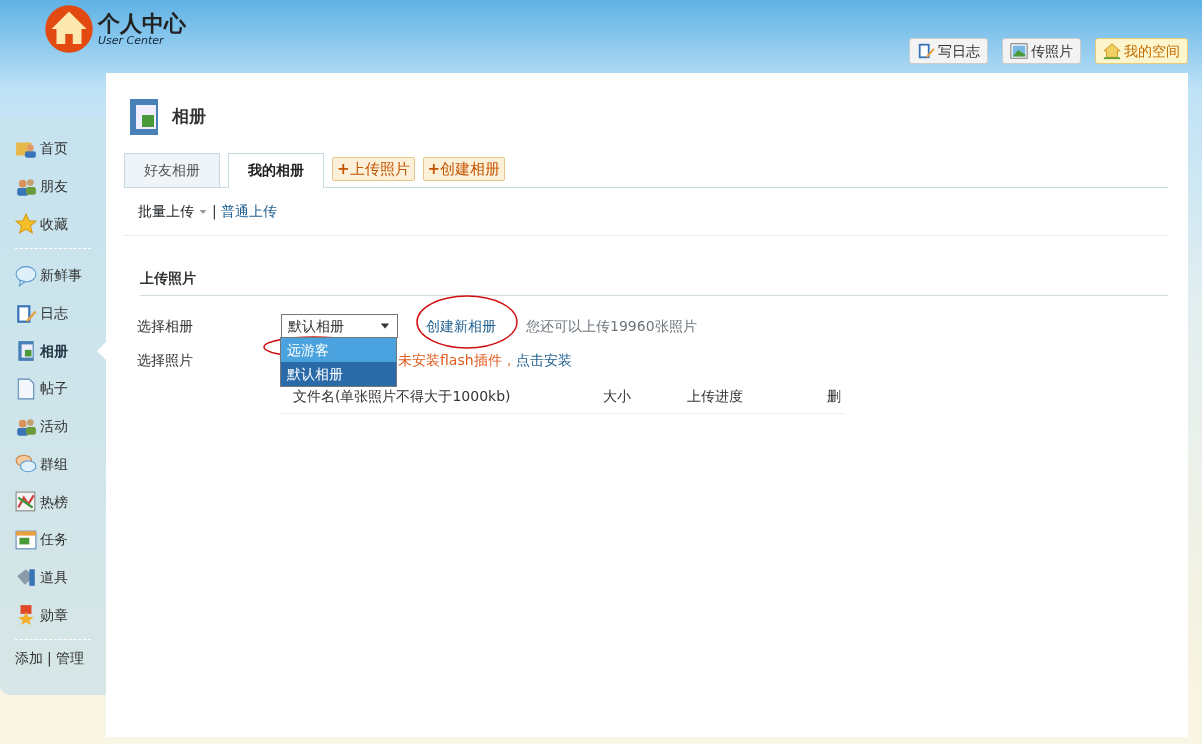 This screenshot has width=1202, height=744. I want to click on house-logo-icon, so click(69, 29).